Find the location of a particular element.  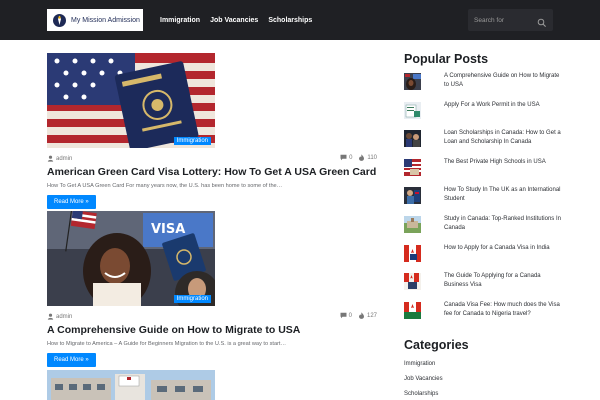

post-stats: 0 110 is located at coordinates (361, 157).